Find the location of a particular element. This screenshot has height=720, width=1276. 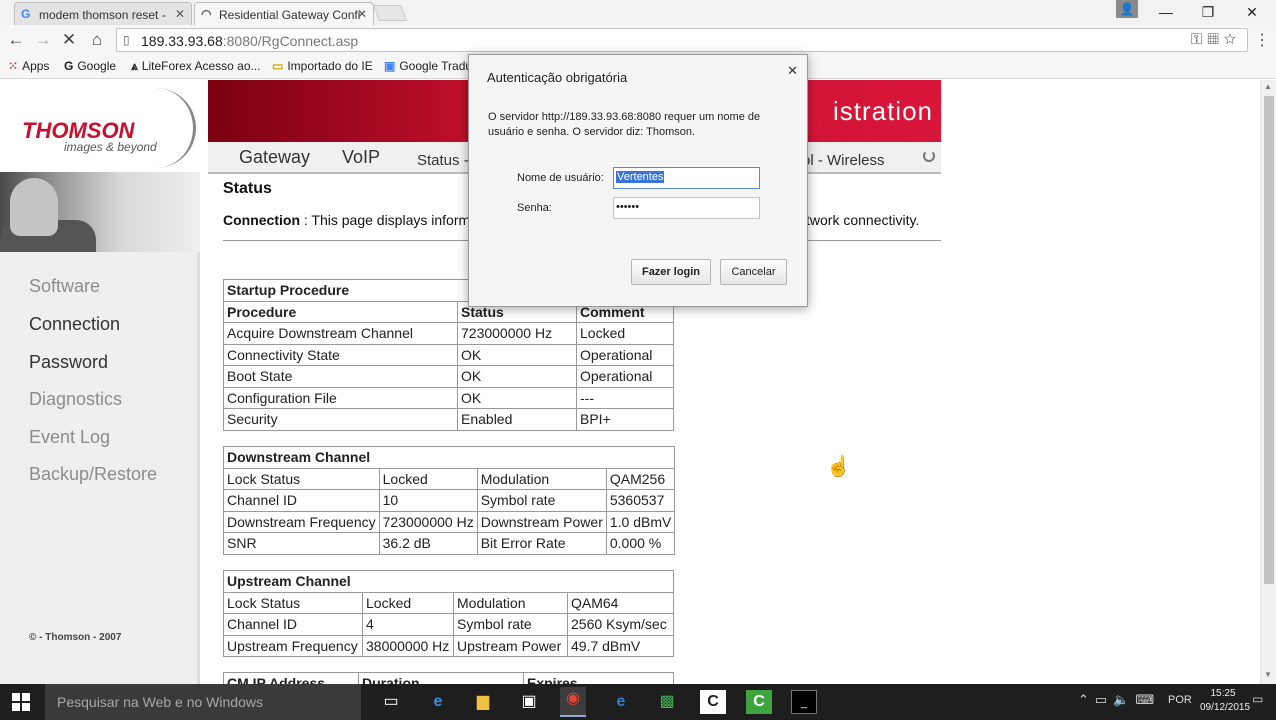

bookmark-apps: ⁙ Apps is located at coordinates (28, 66).